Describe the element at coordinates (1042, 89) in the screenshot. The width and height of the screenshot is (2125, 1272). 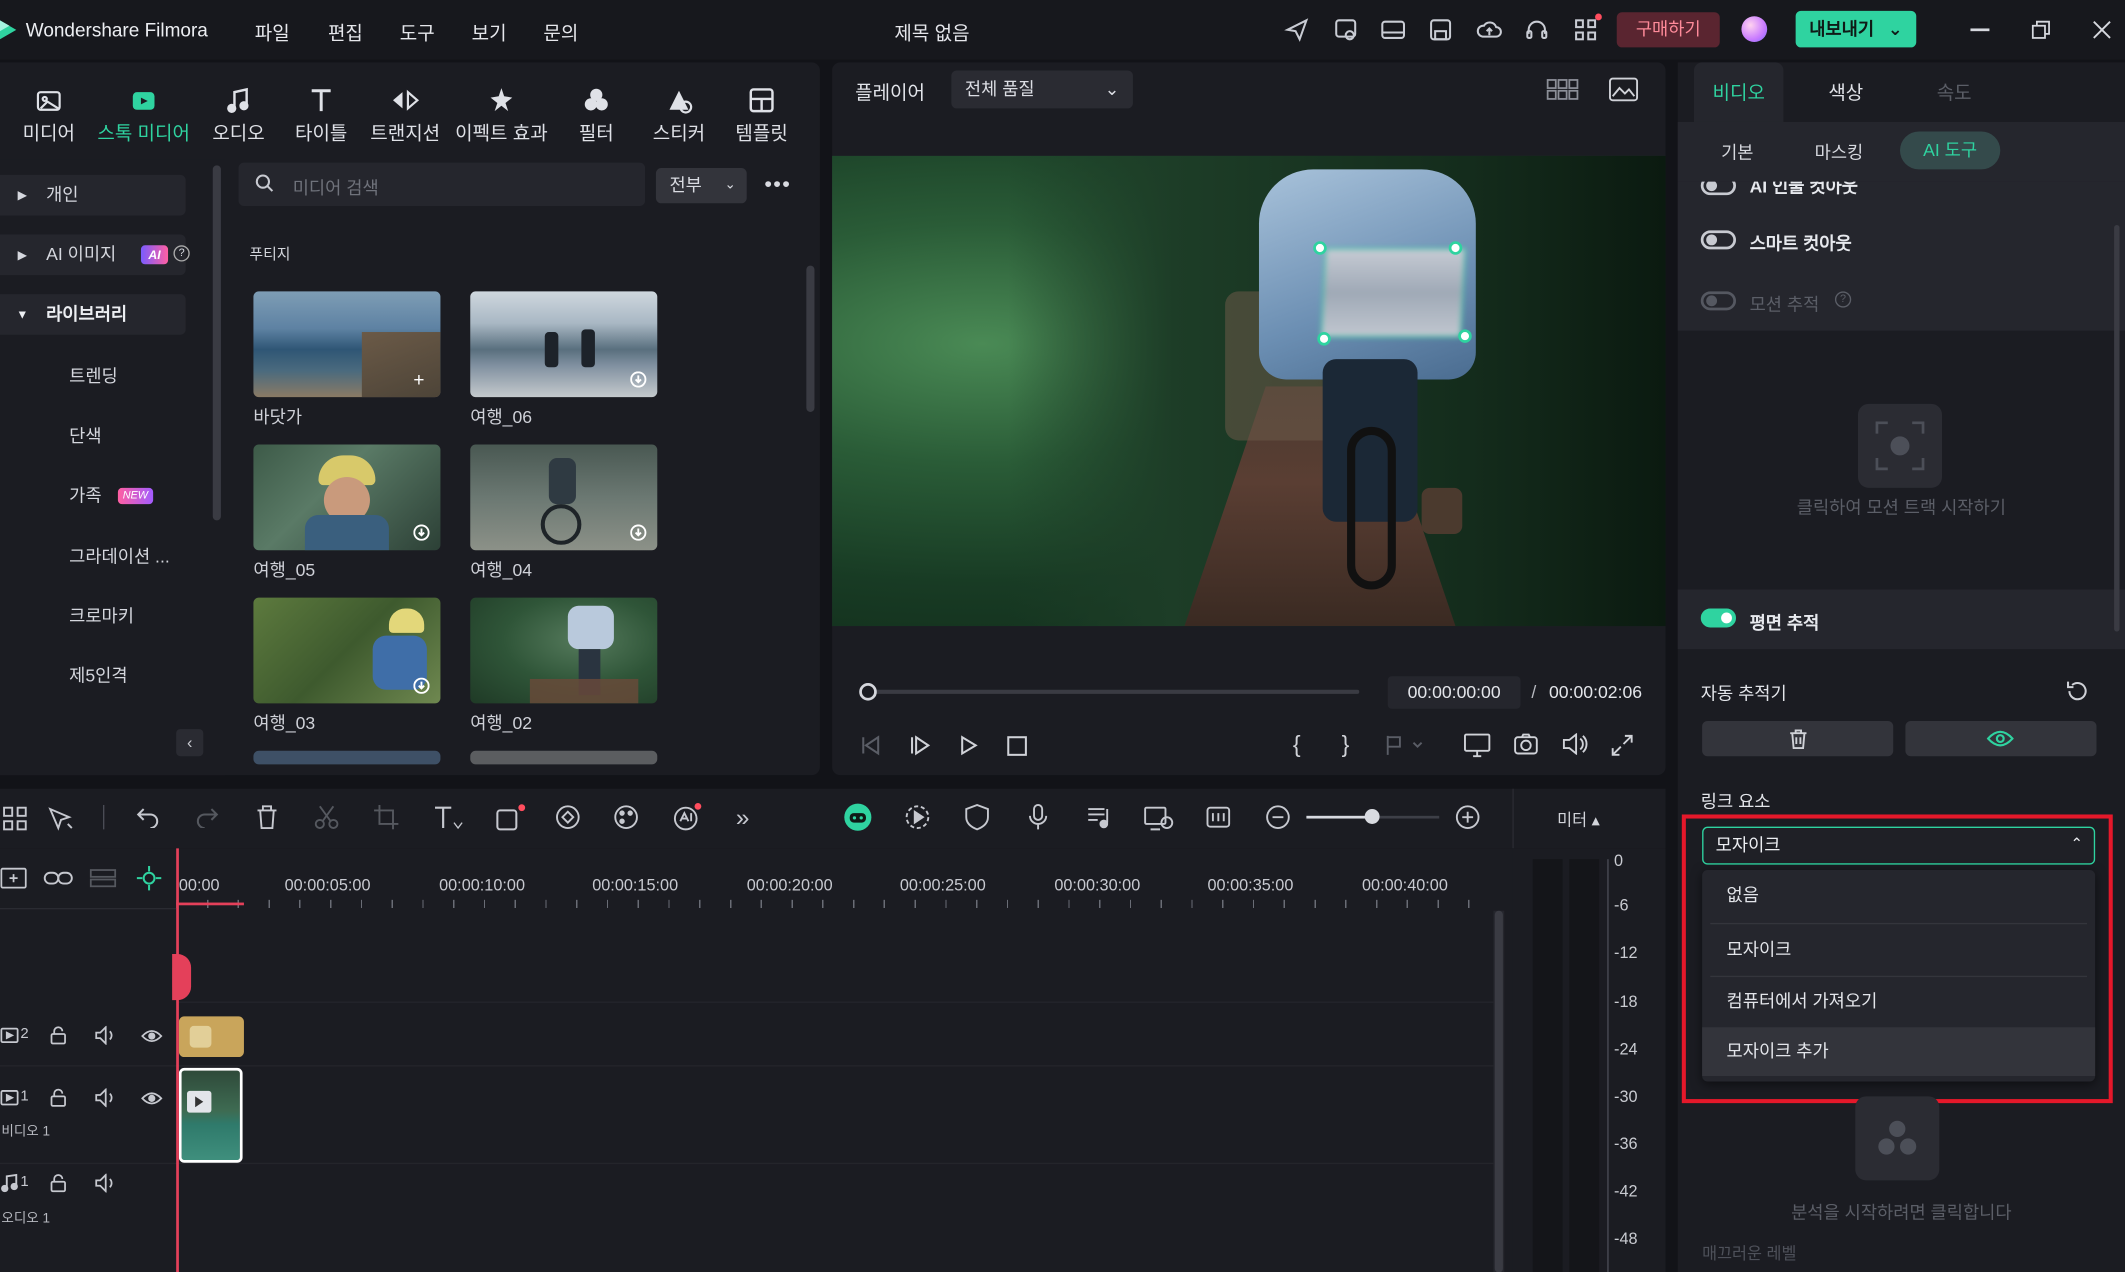
I see `quality-dropdown: 전체 품질 ⌄` at that location.